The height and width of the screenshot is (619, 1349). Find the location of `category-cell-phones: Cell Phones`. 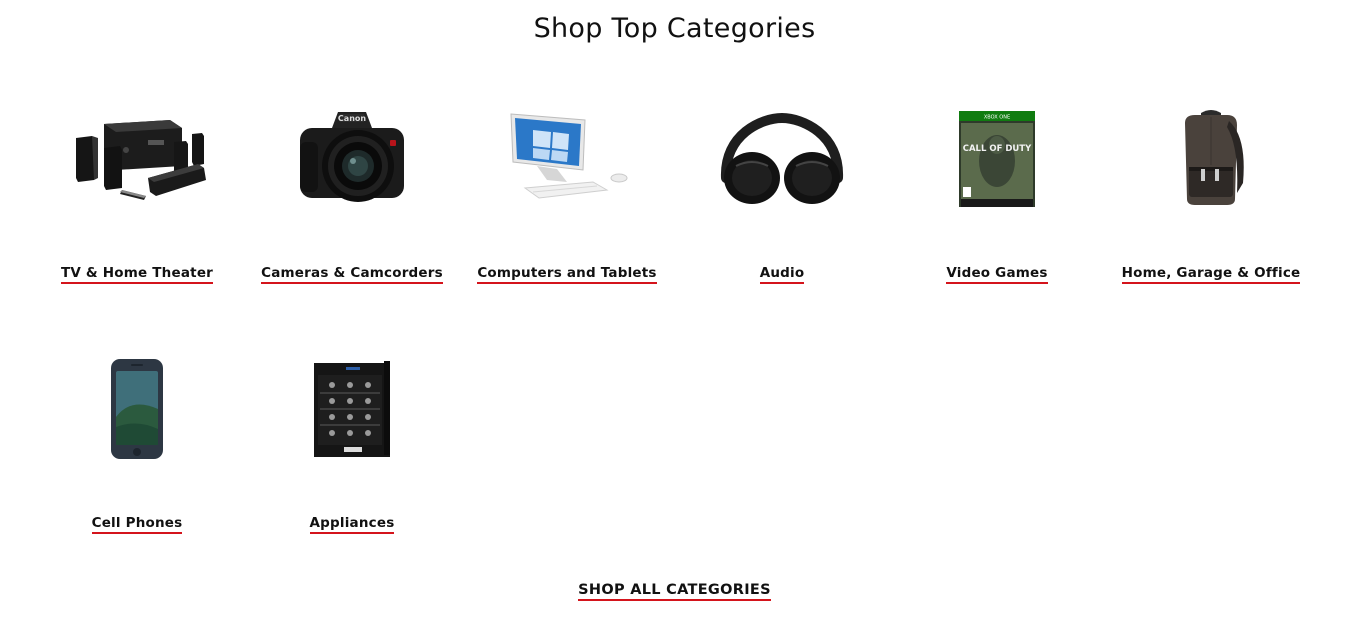

category-cell-phones: Cell Phones is located at coordinates (137, 454).